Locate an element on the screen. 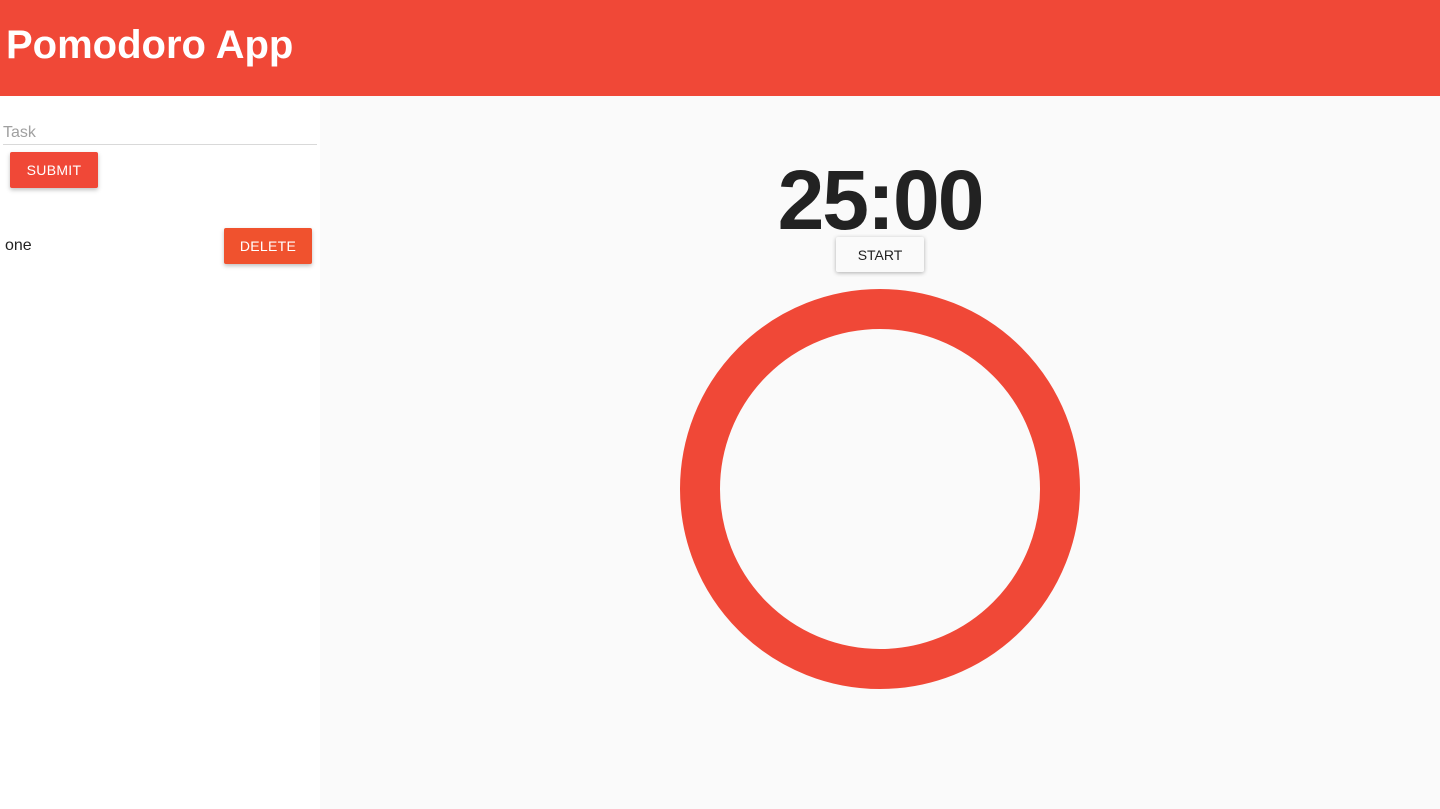  task-input is located at coordinates (160, 133).